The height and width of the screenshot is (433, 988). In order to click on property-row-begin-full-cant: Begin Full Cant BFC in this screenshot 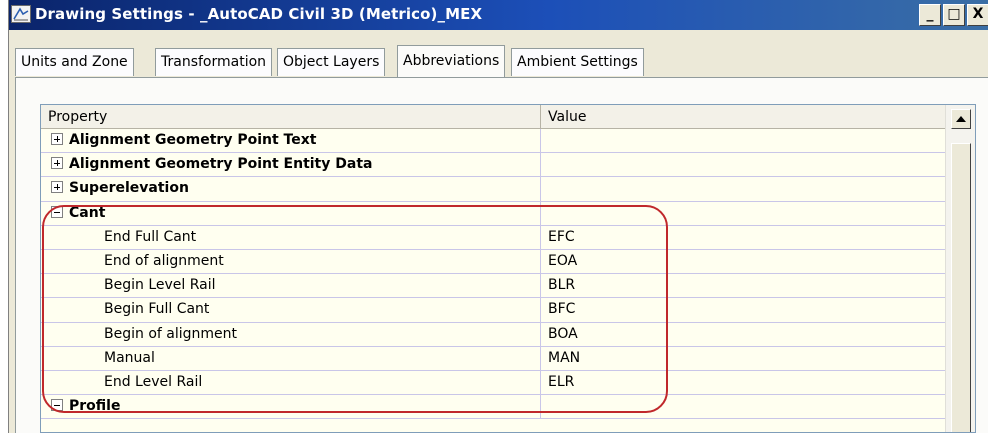, I will do `click(493, 310)`.